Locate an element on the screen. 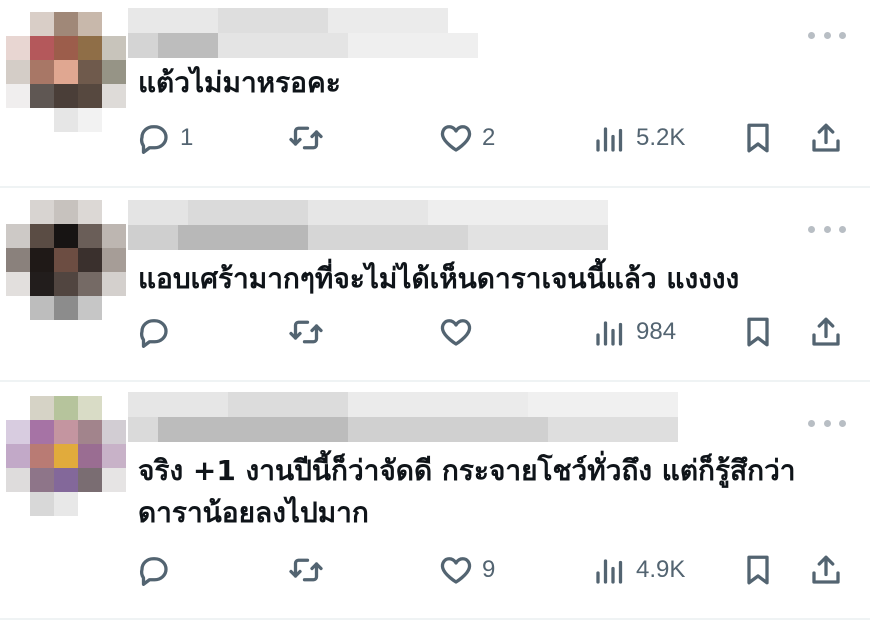 The image size is (870, 620). like-button: 2 is located at coordinates (466, 138).